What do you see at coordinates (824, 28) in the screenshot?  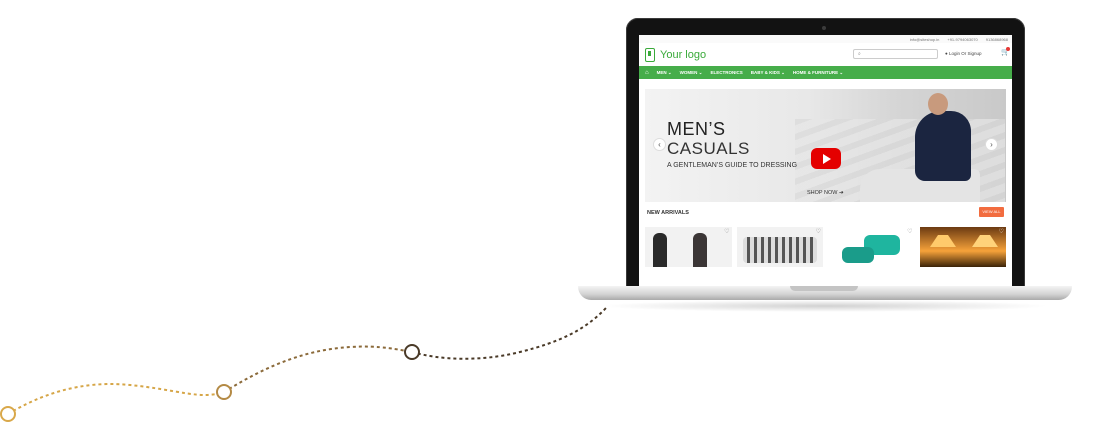 I see `camera-icon` at bounding box center [824, 28].